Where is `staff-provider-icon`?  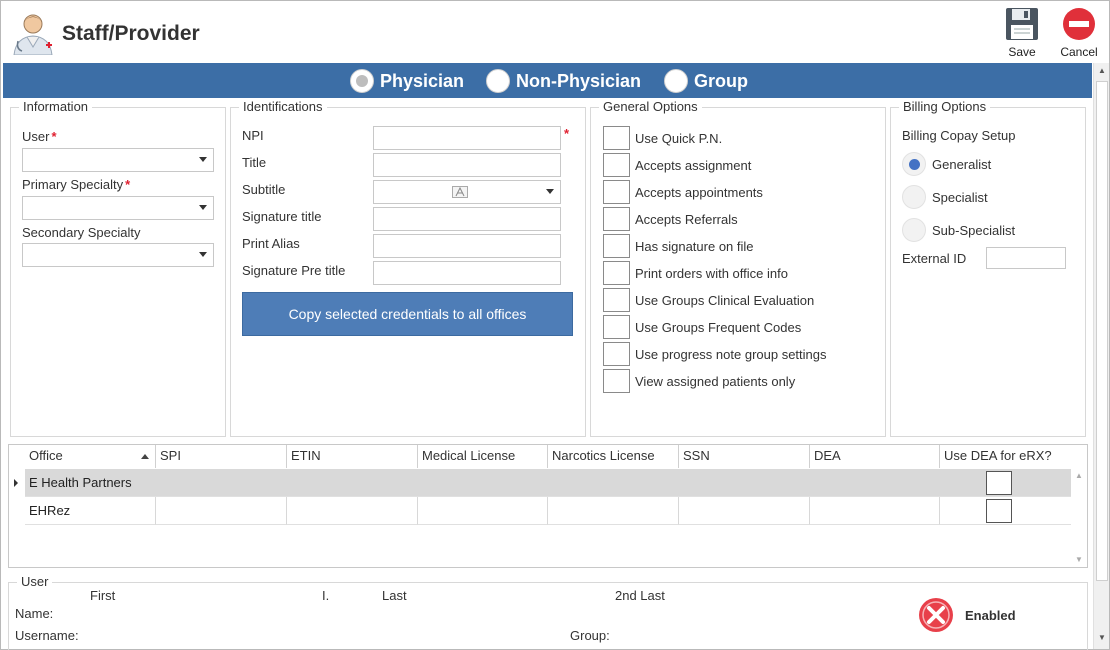 staff-provider-icon is located at coordinates (33, 34).